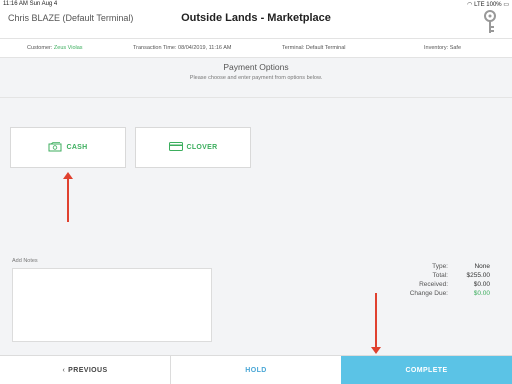  What do you see at coordinates (478, 275) in the screenshot?
I see `total-value: $255.00` at bounding box center [478, 275].